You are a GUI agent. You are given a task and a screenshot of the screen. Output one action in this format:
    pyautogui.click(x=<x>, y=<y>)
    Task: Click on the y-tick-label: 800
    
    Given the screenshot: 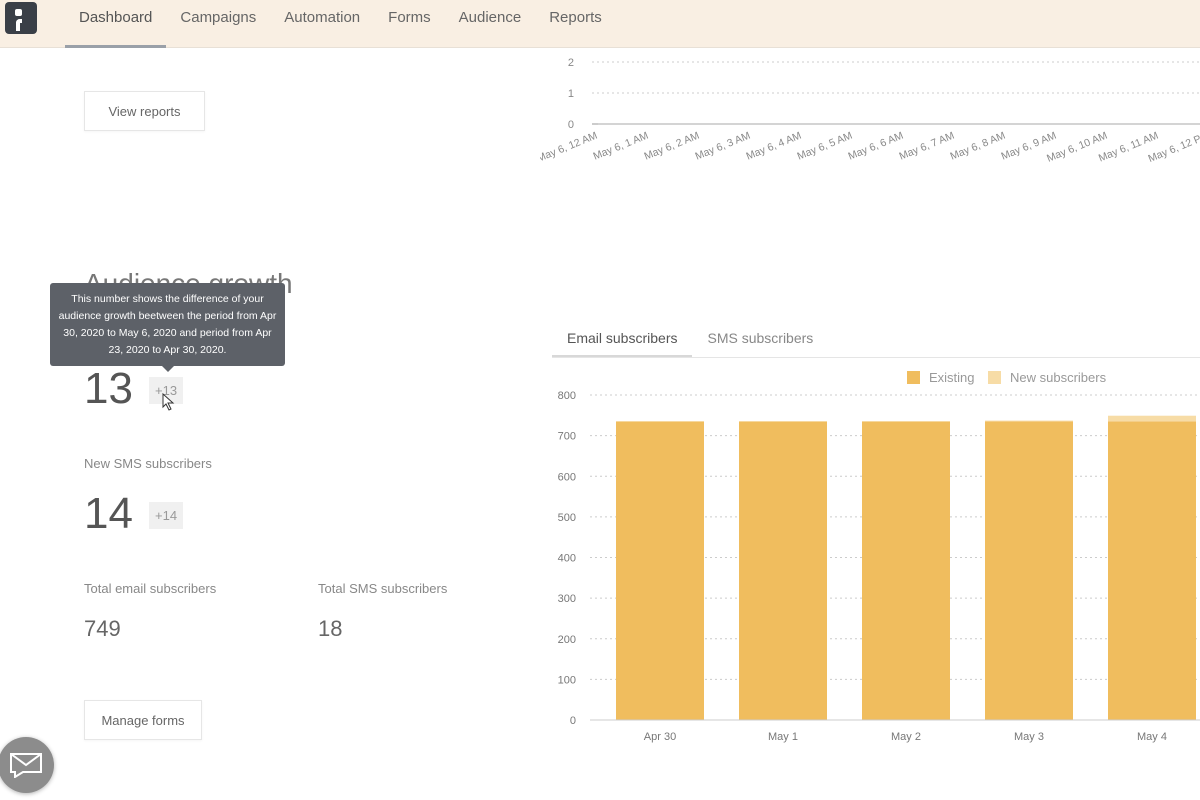 What is the action you would take?
    pyautogui.click(x=567, y=396)
    